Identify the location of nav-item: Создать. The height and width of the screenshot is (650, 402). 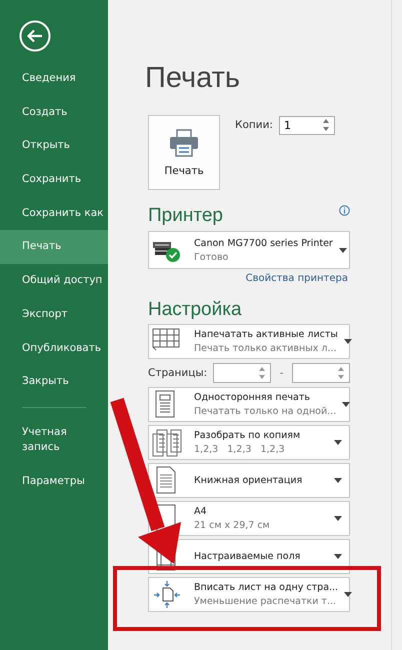
(54, 113).